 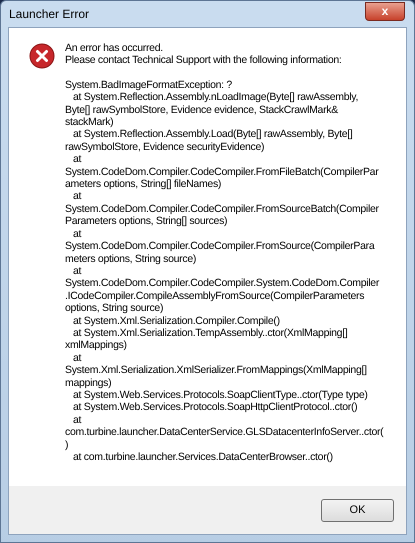 I want to click on stack-trace-line: System.CodeDom.Compiler.CodeCompiler.FromSourceBatch(Compiler, so click(x=222, y=209).